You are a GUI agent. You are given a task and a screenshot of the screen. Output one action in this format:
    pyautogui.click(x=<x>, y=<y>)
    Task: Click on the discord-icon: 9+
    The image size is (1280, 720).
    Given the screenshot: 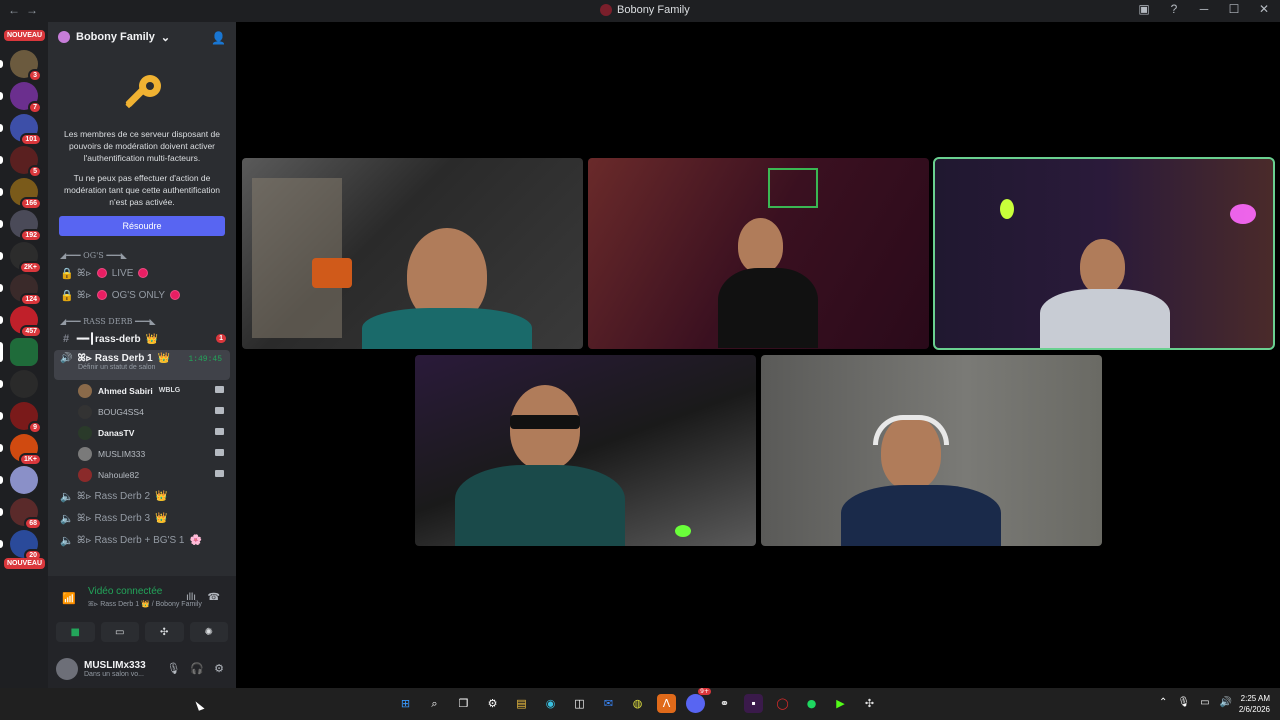 What is the action you would take?
    pyautogui.click(x=698, y=700)
    